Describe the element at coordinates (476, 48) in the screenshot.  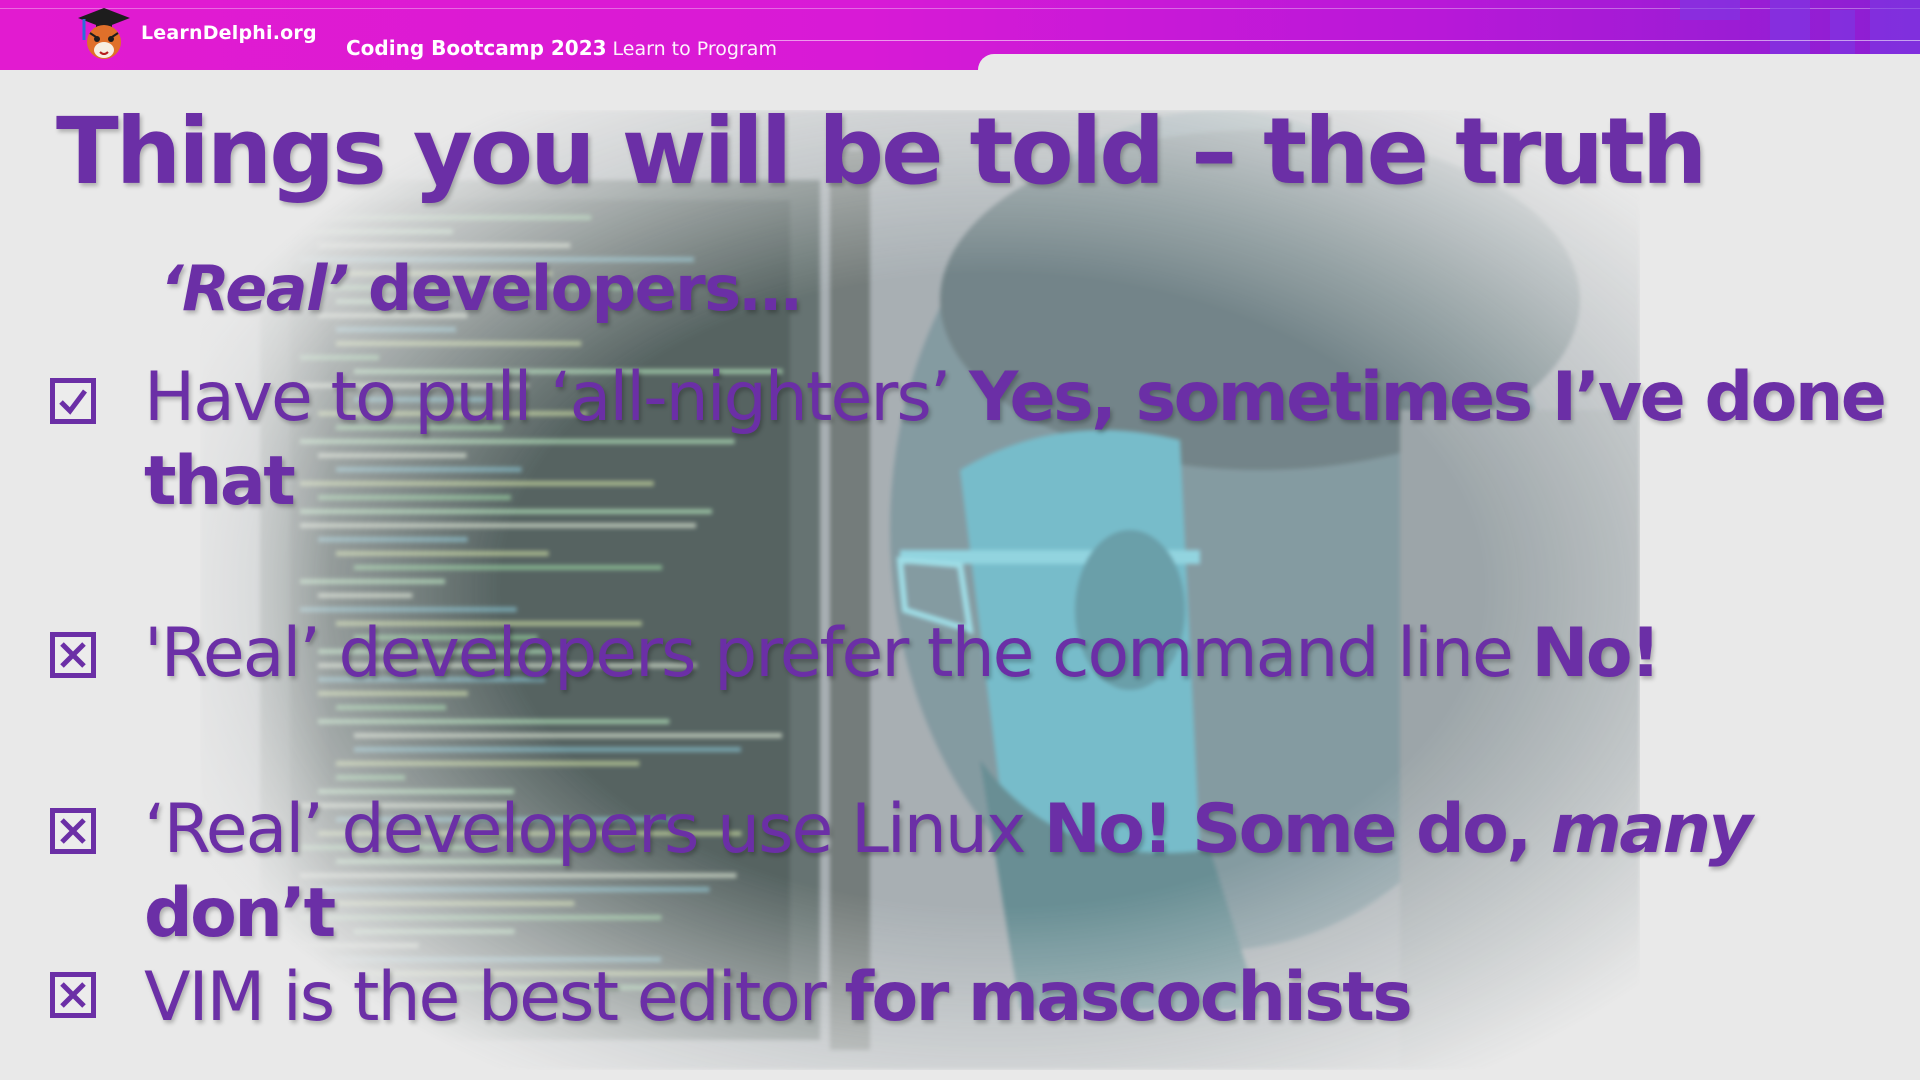
I see `course-name: Coding Bootcamp 2023` at that location.